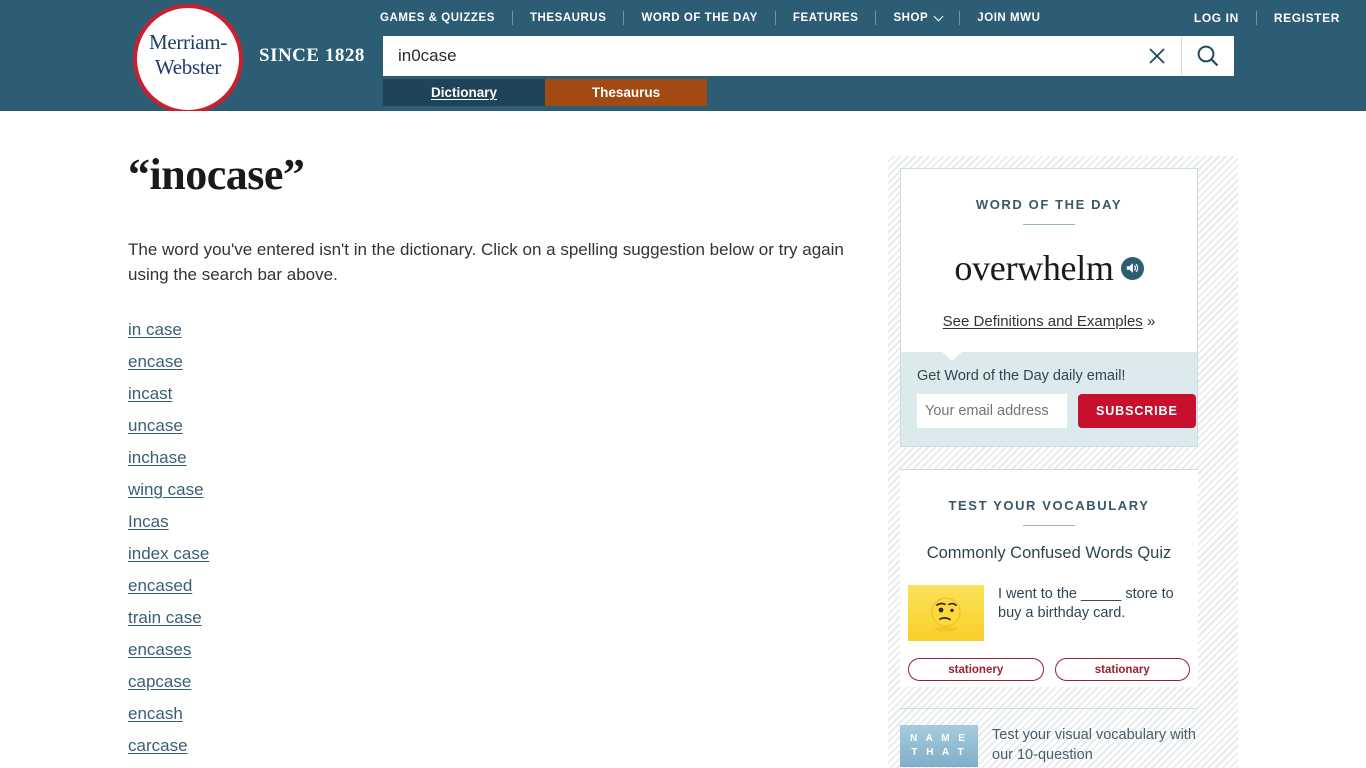 The image size is (1366, 768). Describe the element at coordinates (165, 617) in the screenshot. I see `suggestion-link: train case` at that location.